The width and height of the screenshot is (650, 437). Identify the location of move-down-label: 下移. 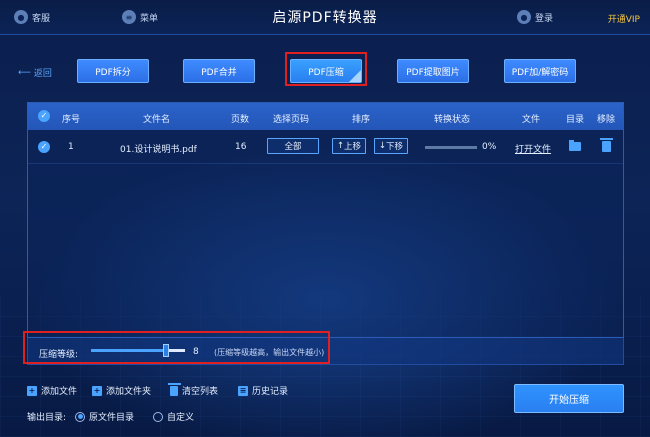
(395, 147).